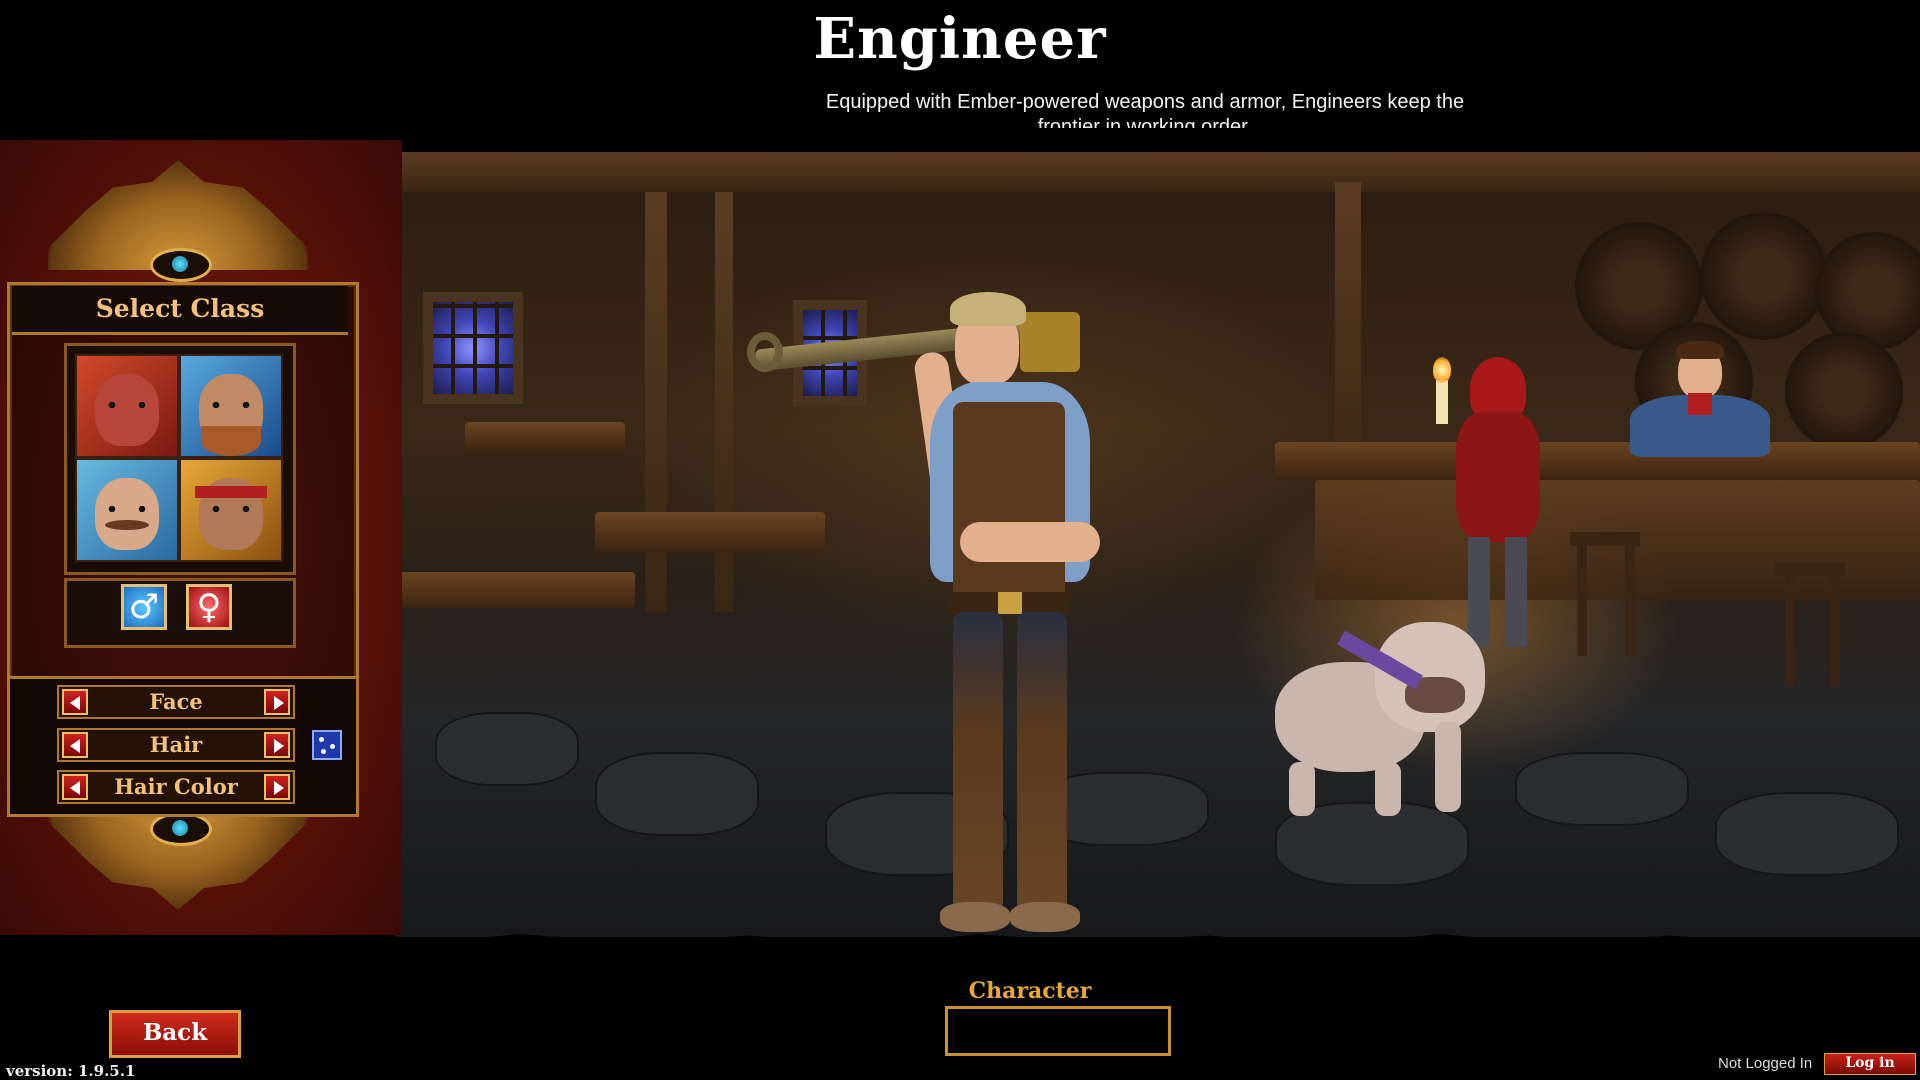 The width and height of the screenshot is (1920, 1080). I want to click on class-portrait-grid, so click(180, 459).